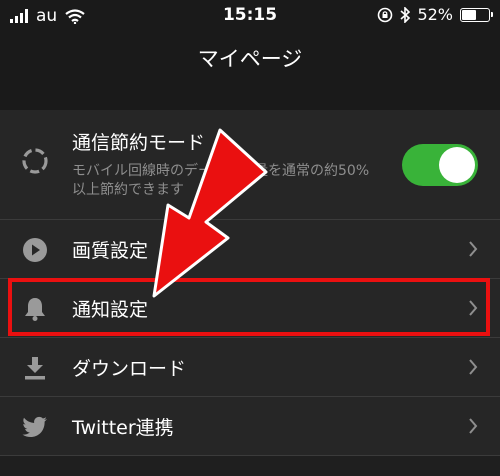 This screenshot has width=500, height=476. I want to click on settings-item-label: ダウンロード, so click(129, 369).